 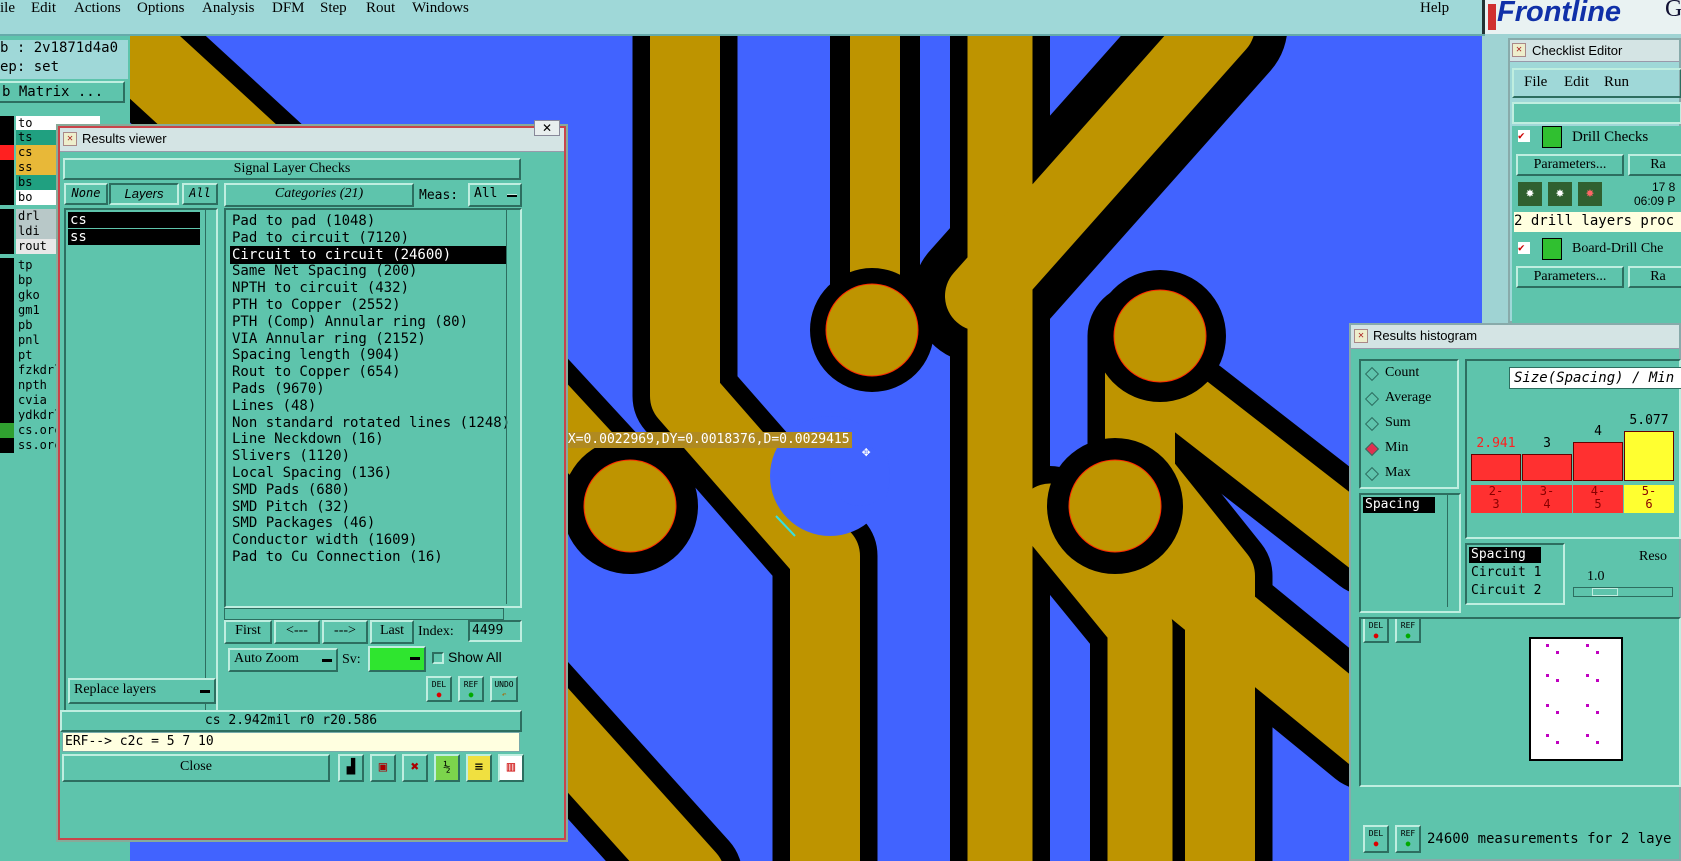 What do you see at coordinates (438, 658) in the screenshot?
I see `show-all-checkbox` at bounding box center [438, 658].